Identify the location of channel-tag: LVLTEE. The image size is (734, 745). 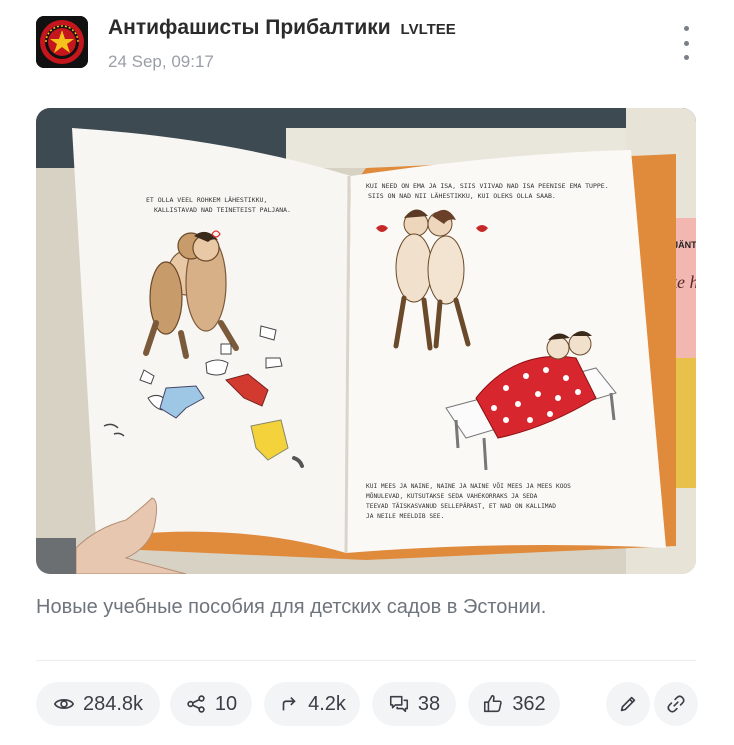
(428, 29).